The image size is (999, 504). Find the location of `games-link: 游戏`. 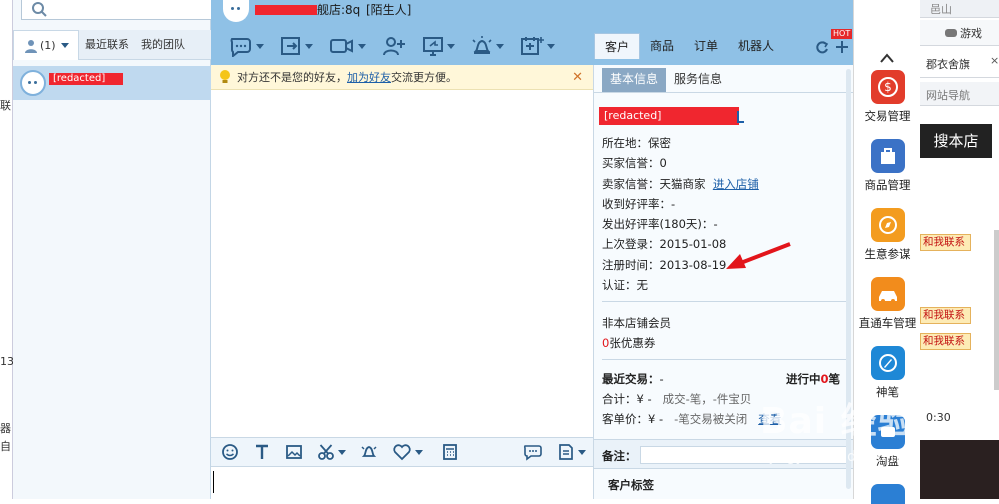

games-link: 游戏 is located at coordinates (959, 33).